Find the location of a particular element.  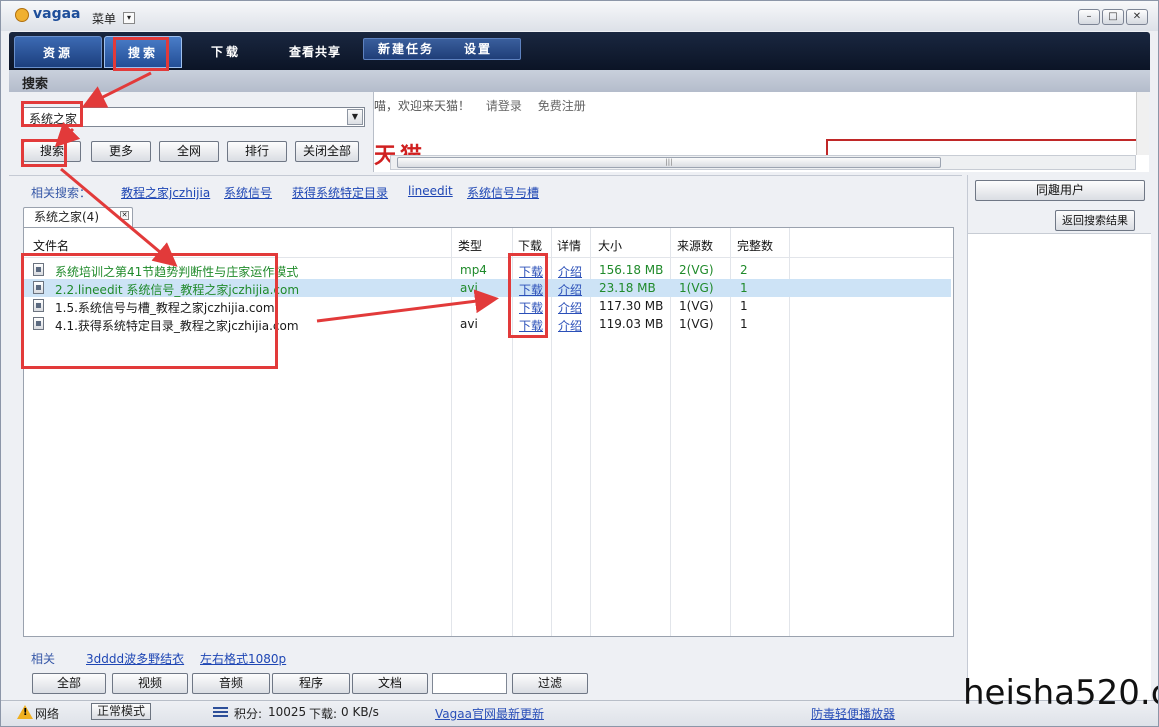

file-name: 4.1.获得系统特定目录_教程之家jczhijia.com is located at coordinates (177, 326).